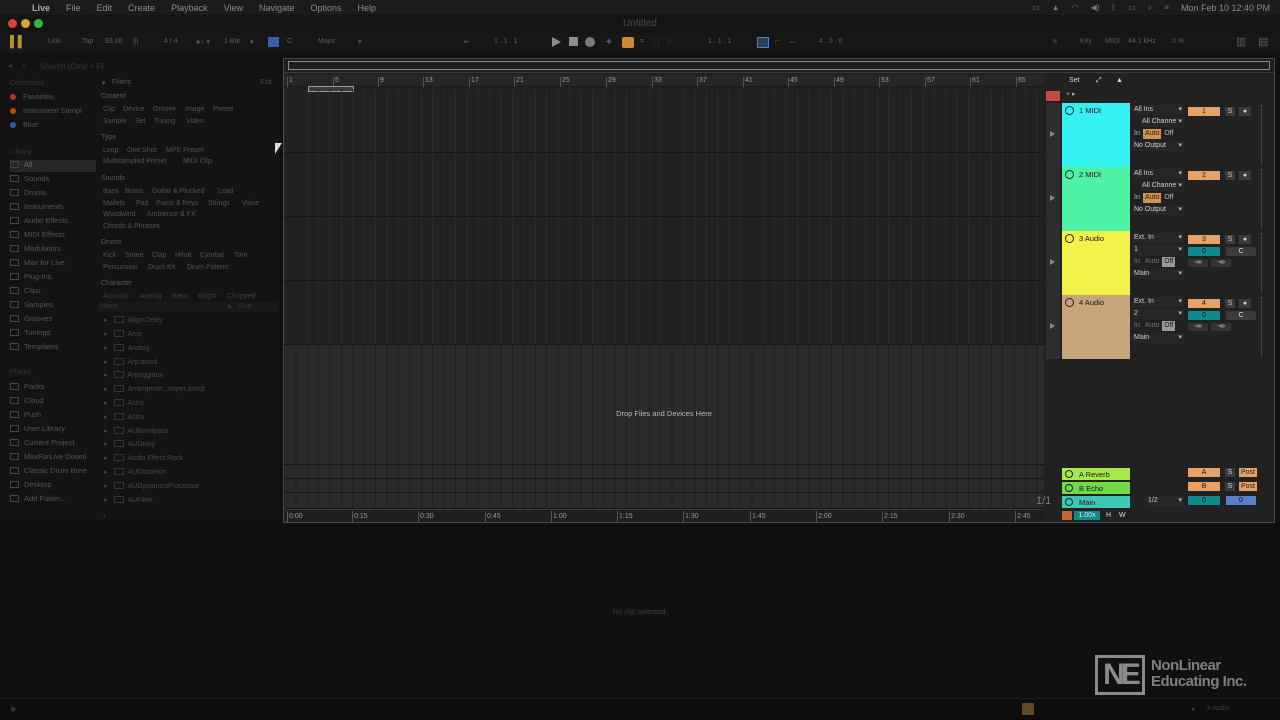 The height and width of the screenshot is (720, 1280). I want to click on library-item-all: All, so click(53, 166).